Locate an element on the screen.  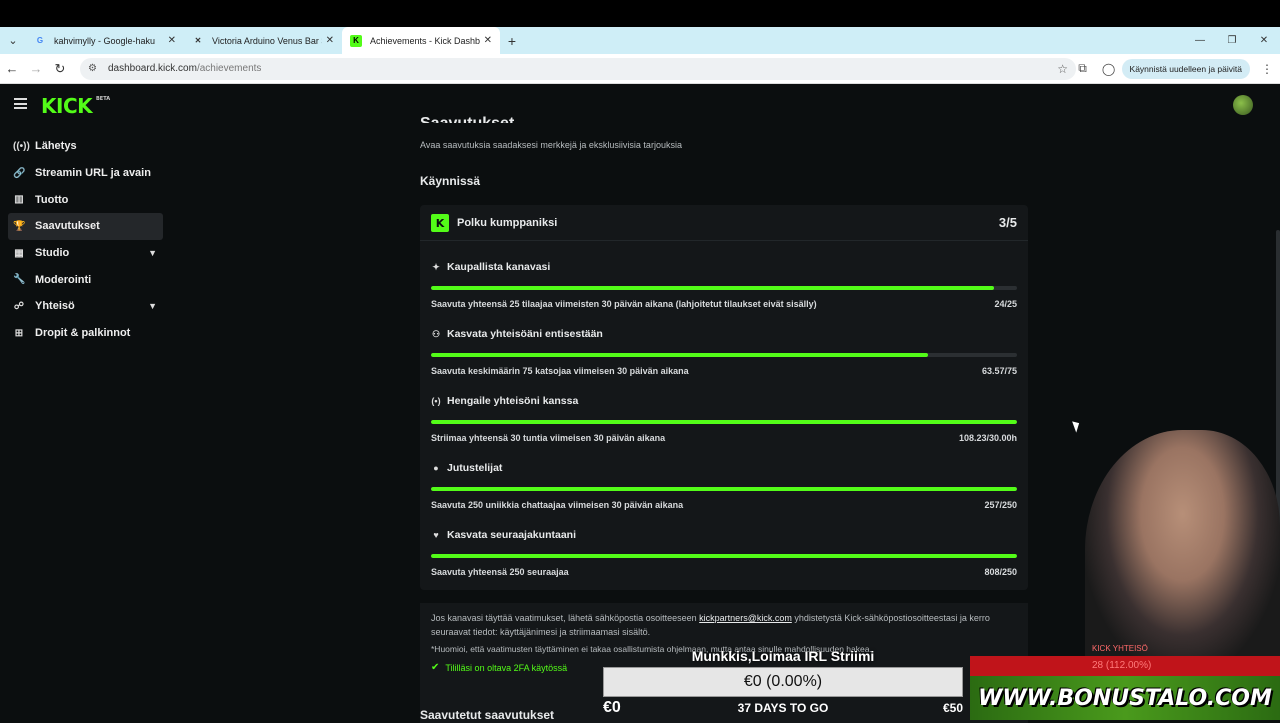
bookmark-star-icon: ☆ is located at coordinates (1062, 69).